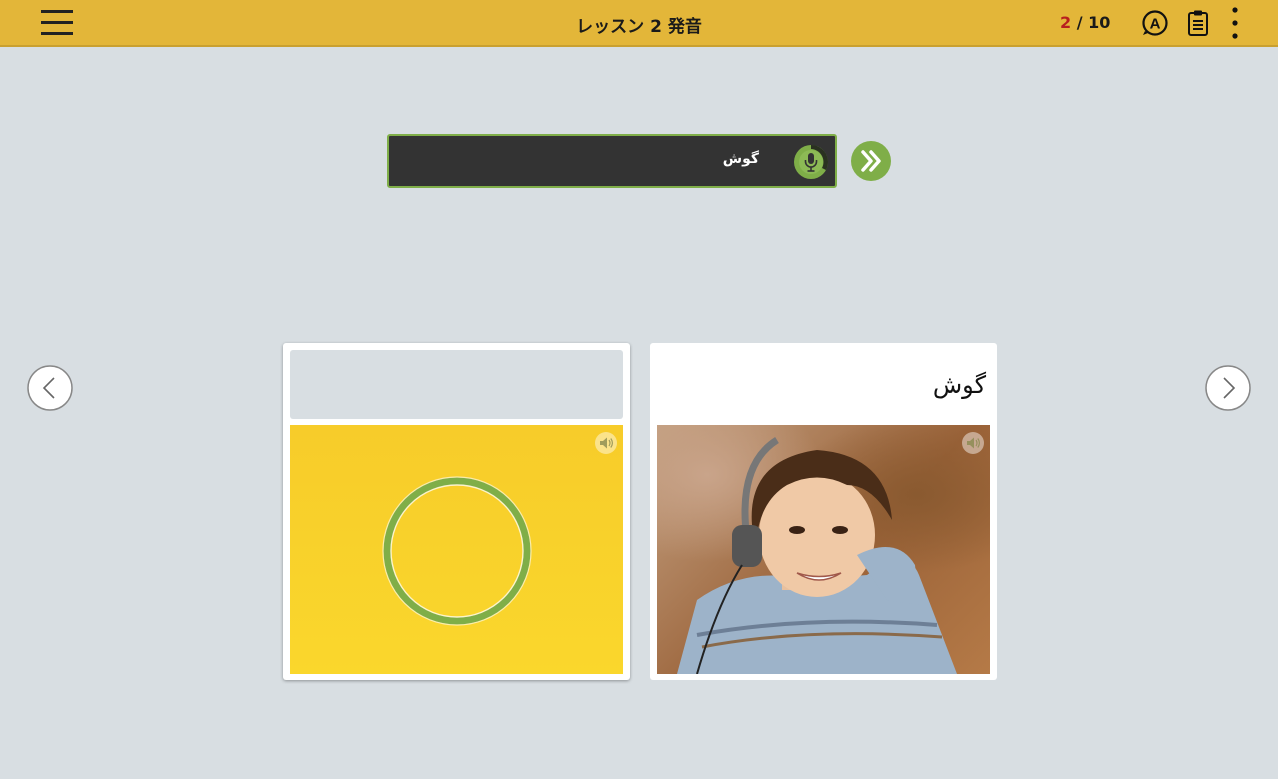  Describe the element at coordinates (740, 159) in the screenshot. I see `prompt-text: گوش` at that location.